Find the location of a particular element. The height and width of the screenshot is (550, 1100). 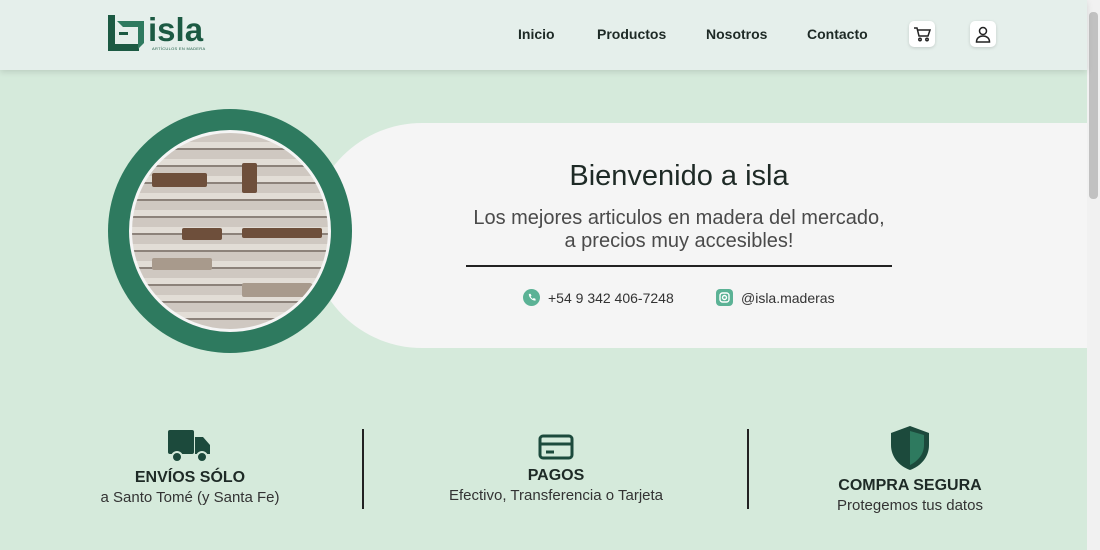

feature-pagos: PAGOS Efectivo, Transferencia o Tarjeta is located at coordinates (556, 468).